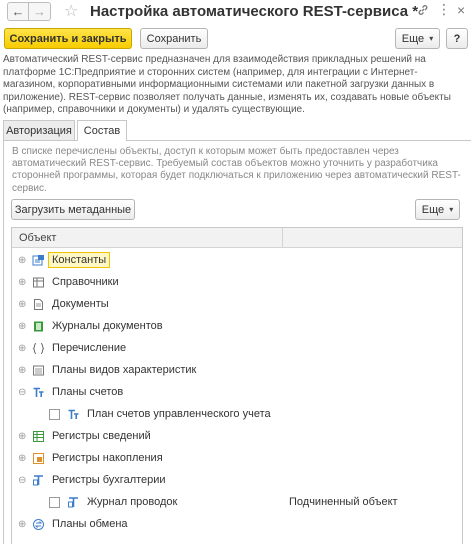 The height and width of the screenshot is (544, 474). Describe the element at coordinates (73, 209) in the screenshot. I see `load-metadata-button: Загрузить метаданные` at that location.